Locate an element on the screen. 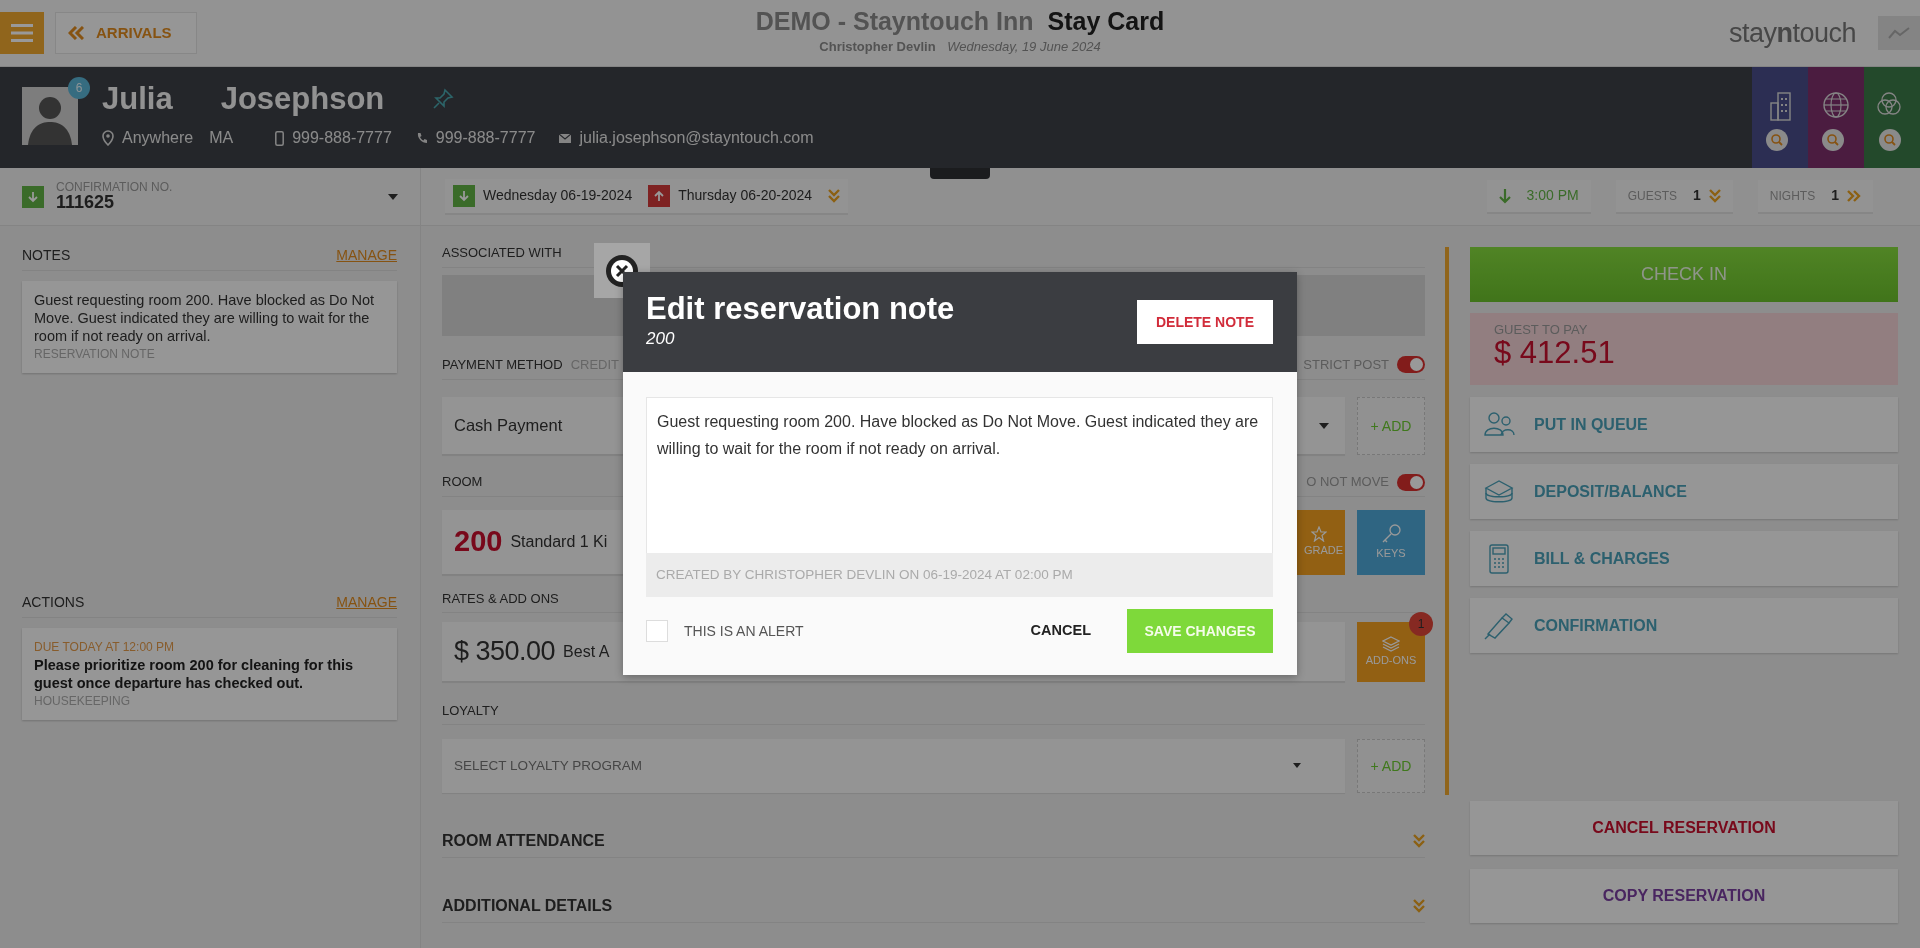 This screenshot has width=1920, height=948. star-icon is located at coordinates (1319, 534).